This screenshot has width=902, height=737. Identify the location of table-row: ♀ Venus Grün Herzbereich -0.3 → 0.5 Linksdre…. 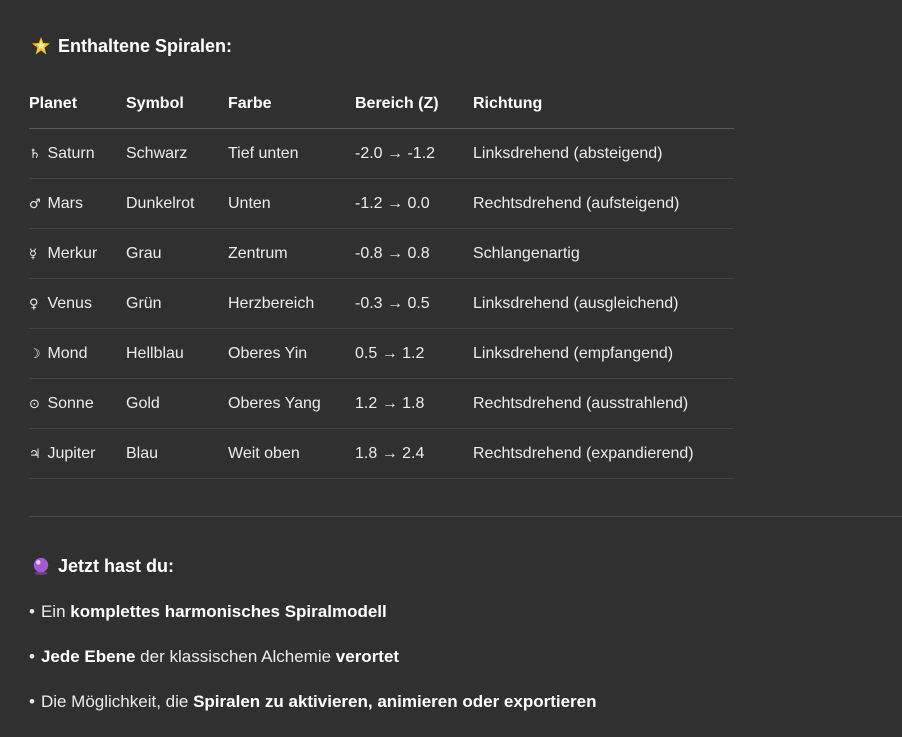
(381, 303).